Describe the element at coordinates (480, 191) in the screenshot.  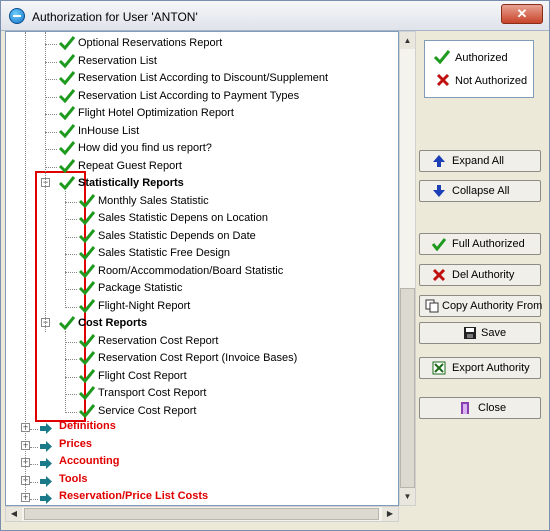
I see `collapse-all-button: Collapse All` at that location.